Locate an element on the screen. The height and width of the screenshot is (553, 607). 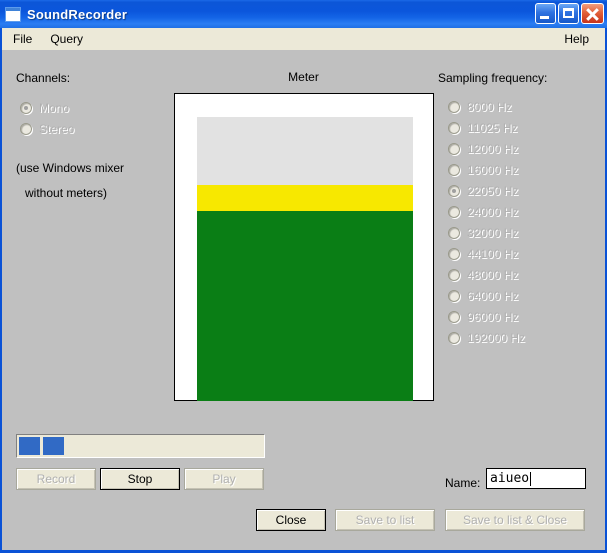
text-caret is located at coordinates (531, 478).